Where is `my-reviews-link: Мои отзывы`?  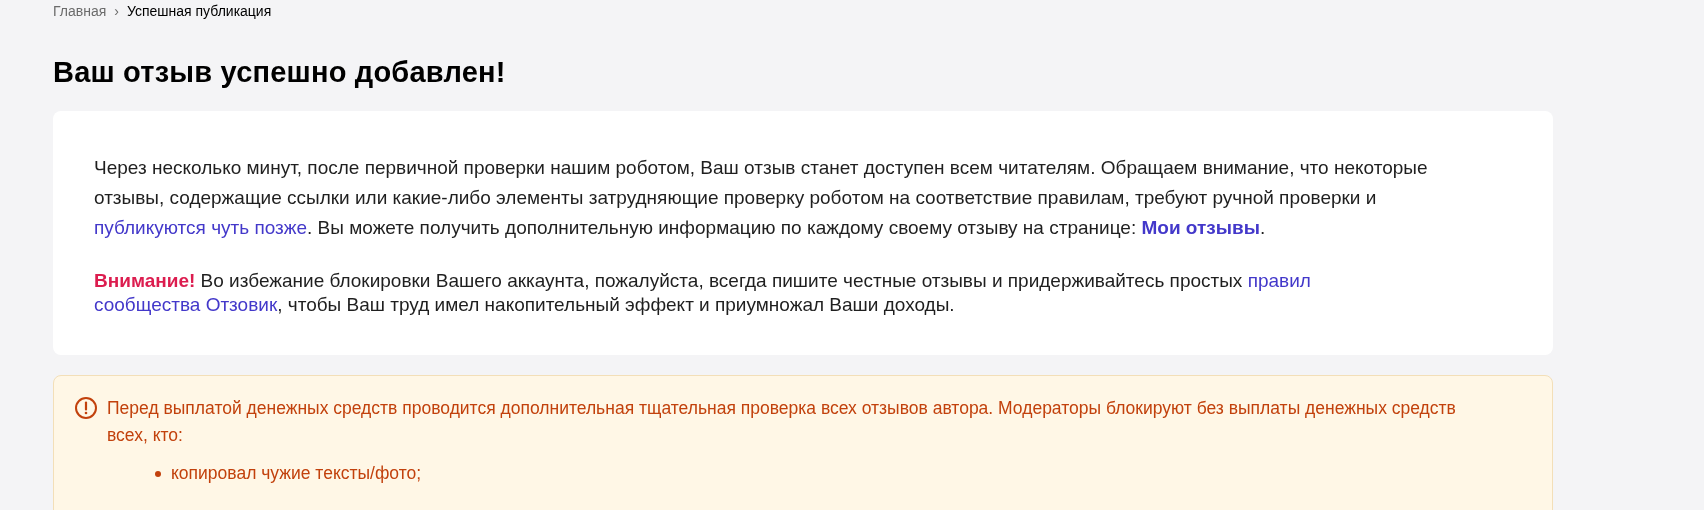 my-reviews-link: Мои отзывы is located at coordinates (1200, 227).